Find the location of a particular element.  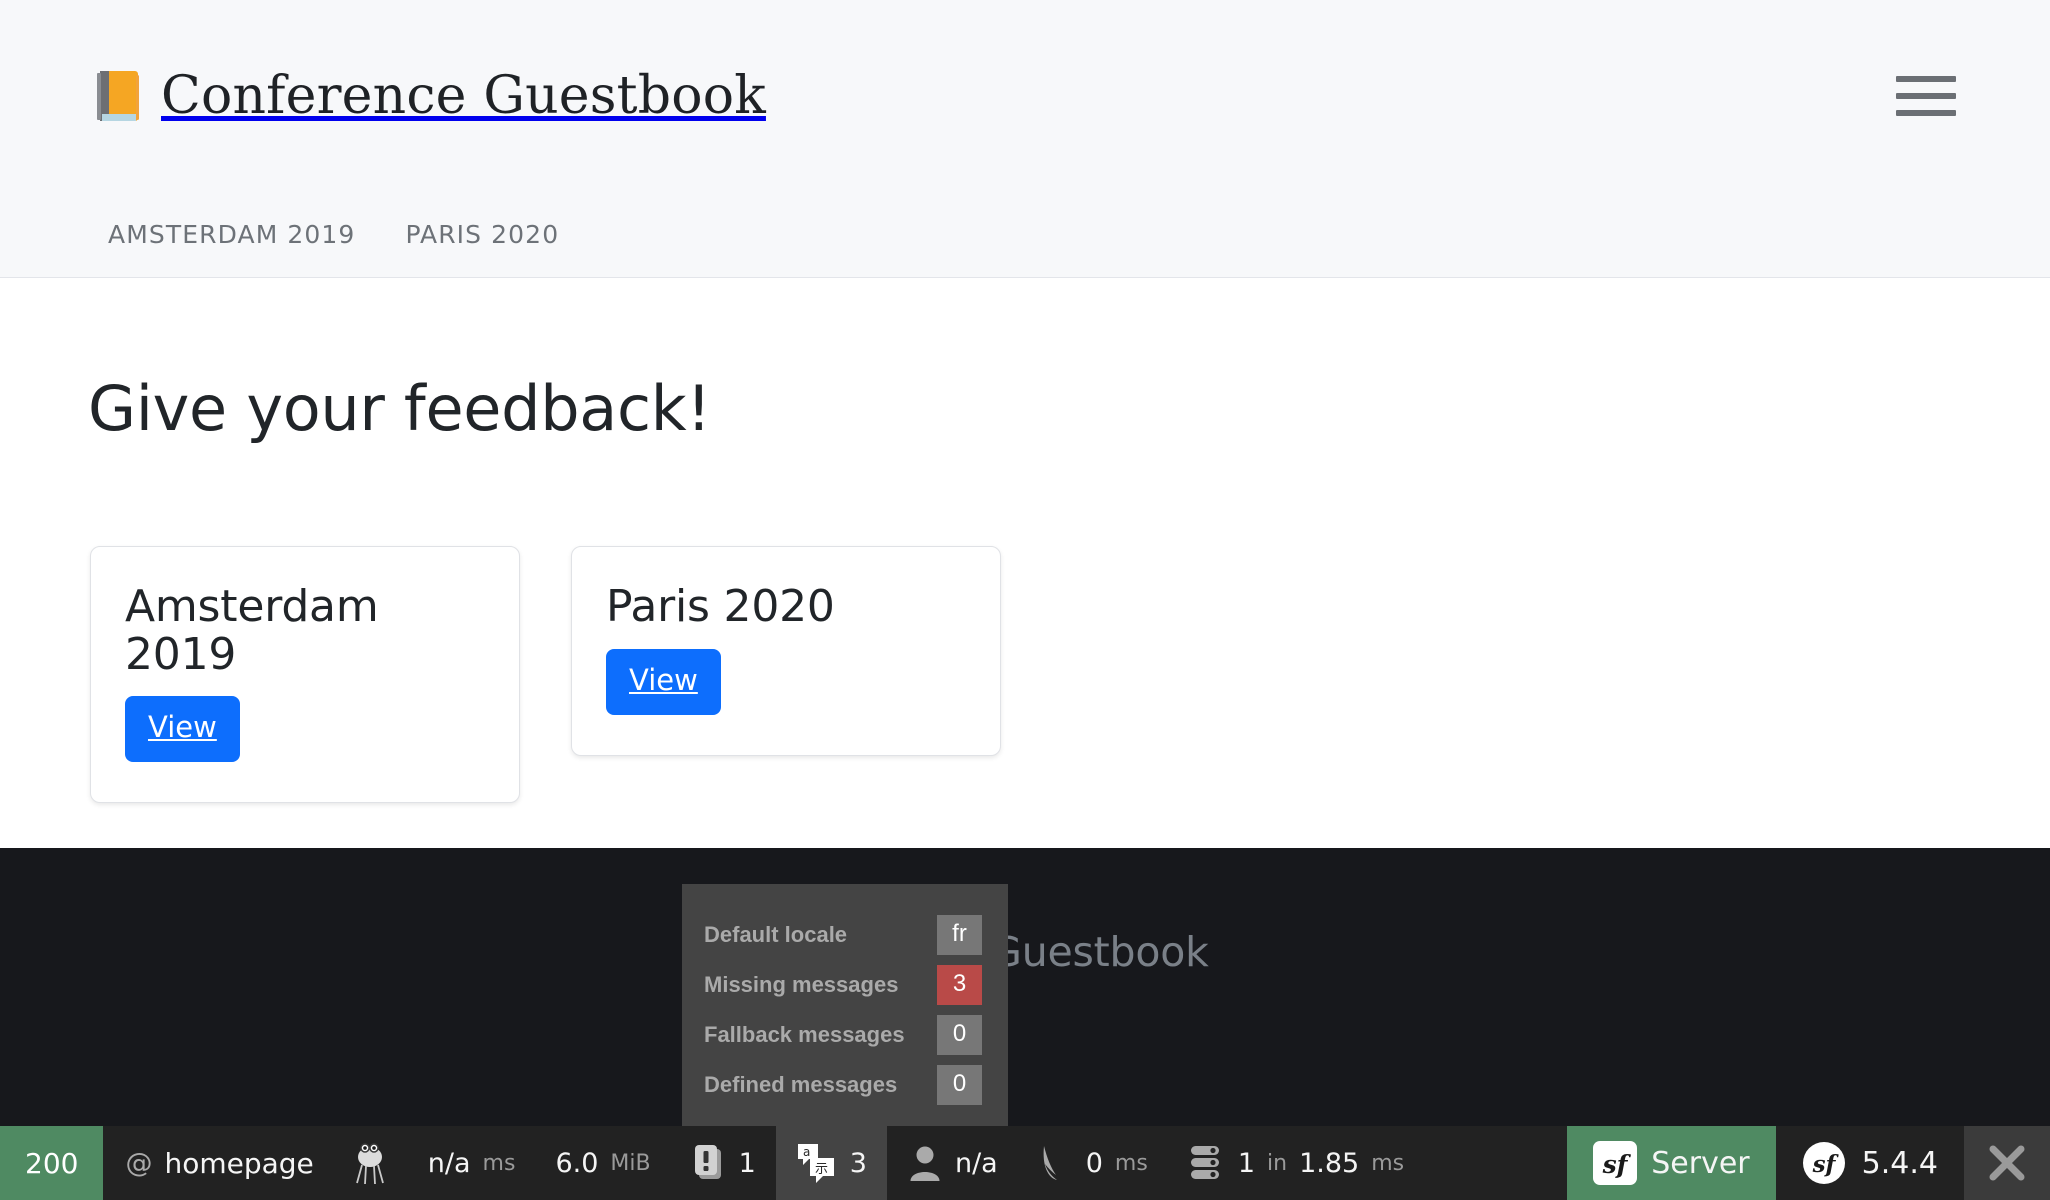

db-joiner: in is located at coordinates (1277, 1163).